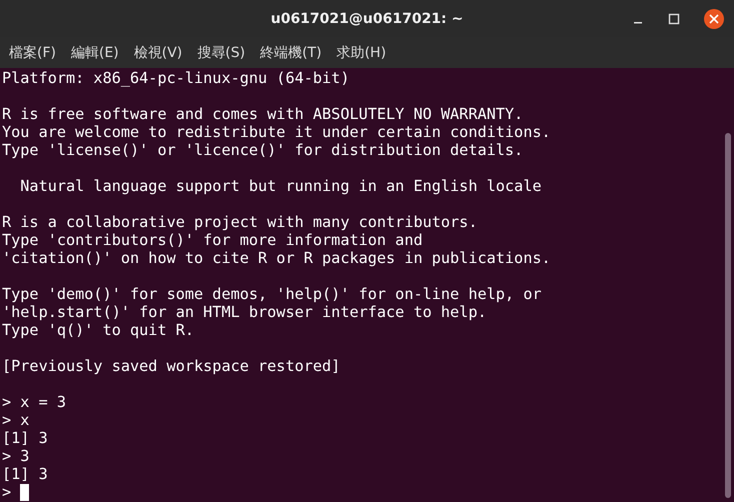  What do you see at coordinates (291, 53) in the screenshot?
I see `menu-item: 終端機(T)` at bounding box center [291, 53].